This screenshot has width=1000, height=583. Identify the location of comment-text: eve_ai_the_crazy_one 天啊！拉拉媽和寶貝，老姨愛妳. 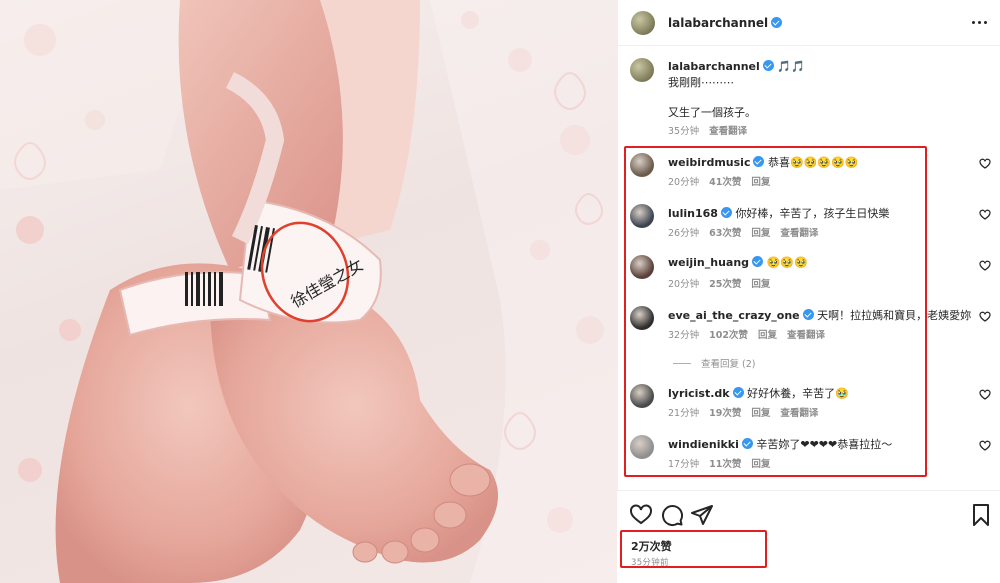
(819, 315).